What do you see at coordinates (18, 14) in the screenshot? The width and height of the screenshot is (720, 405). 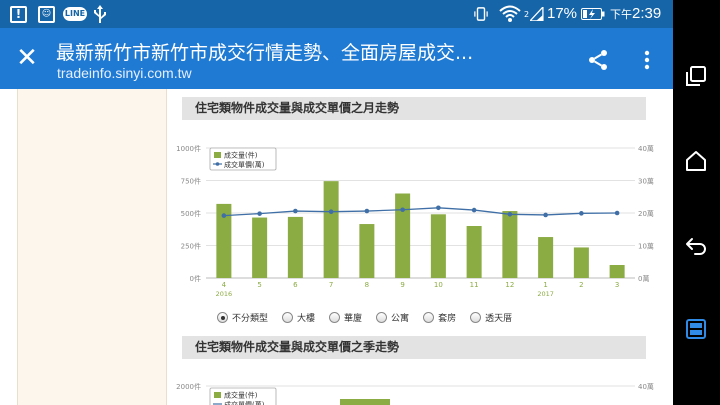 I see `notification-alert-icon: !` at bounding box center [18, 14].